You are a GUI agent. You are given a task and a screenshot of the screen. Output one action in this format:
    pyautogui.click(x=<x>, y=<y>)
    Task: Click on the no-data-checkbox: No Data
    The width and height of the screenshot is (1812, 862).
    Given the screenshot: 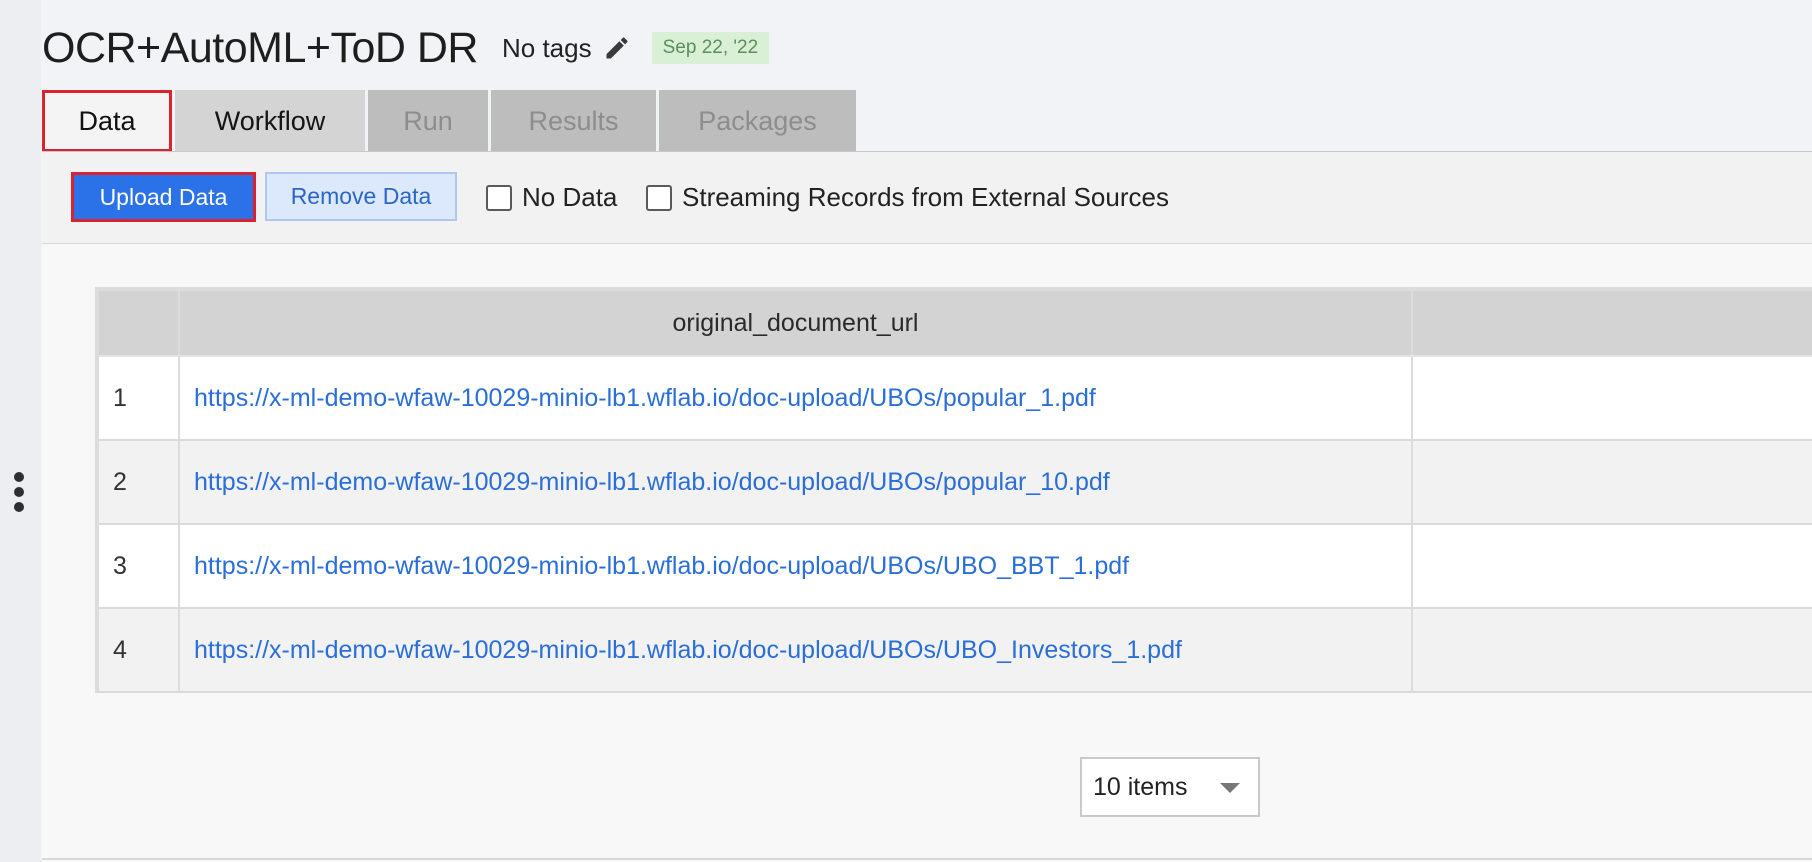 What is the action you would take?
    pyautogui.click(x=551, y=197)
    